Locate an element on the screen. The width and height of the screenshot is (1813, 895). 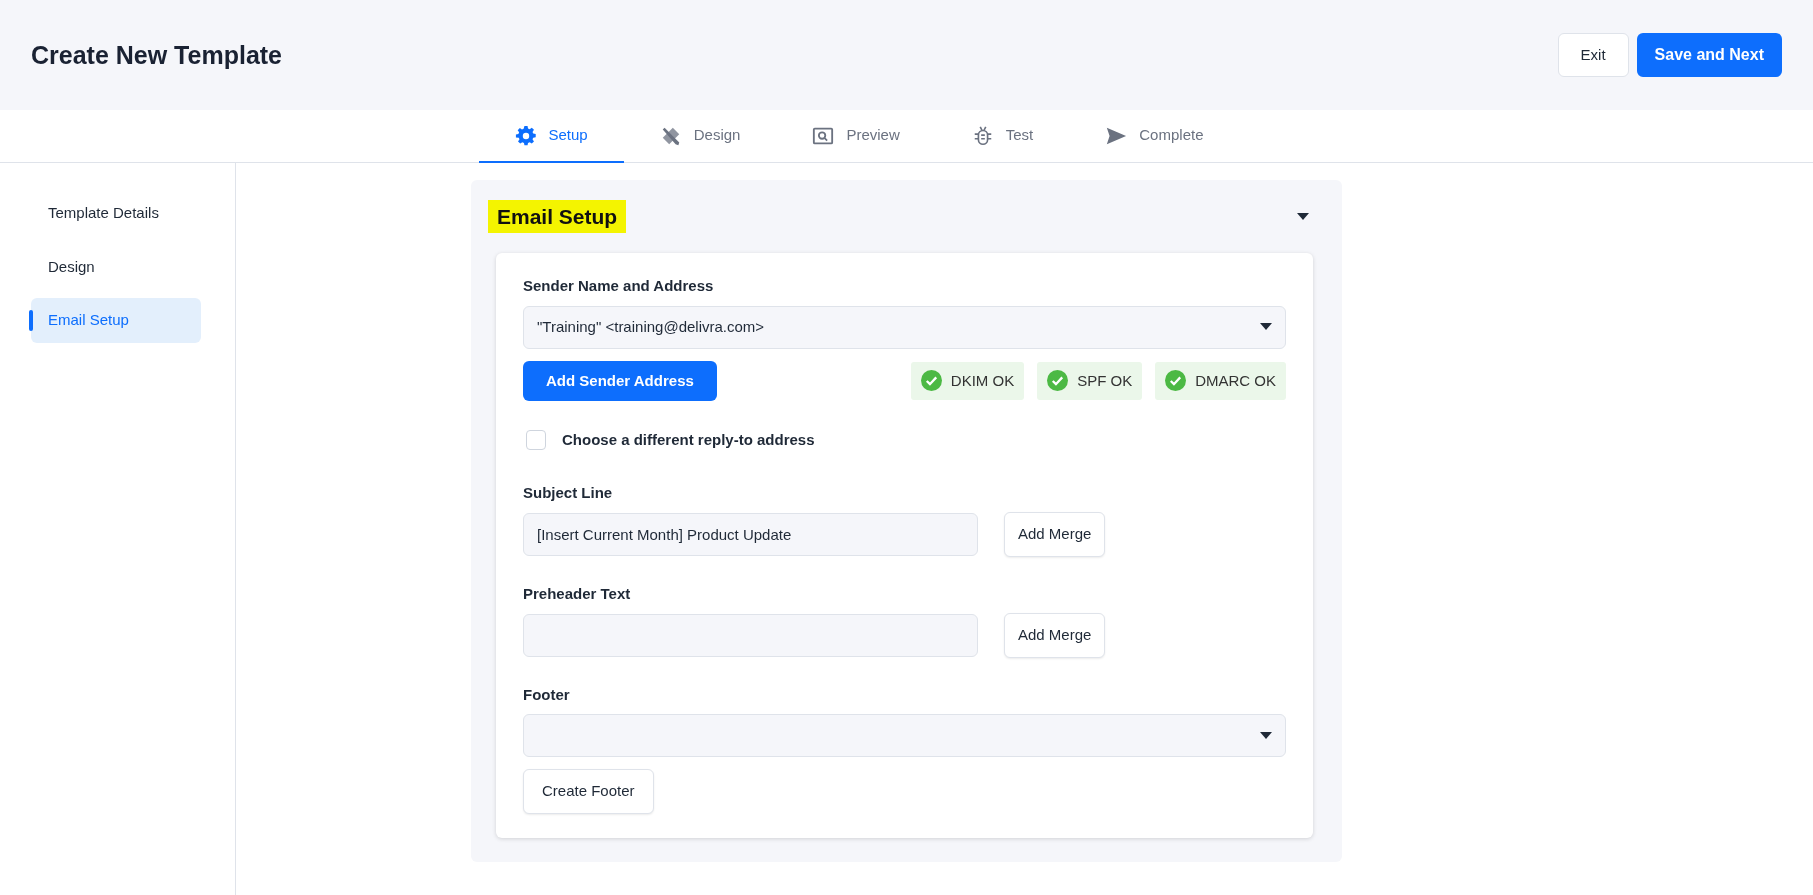
gear-icon is located at coordinates (525, 135).